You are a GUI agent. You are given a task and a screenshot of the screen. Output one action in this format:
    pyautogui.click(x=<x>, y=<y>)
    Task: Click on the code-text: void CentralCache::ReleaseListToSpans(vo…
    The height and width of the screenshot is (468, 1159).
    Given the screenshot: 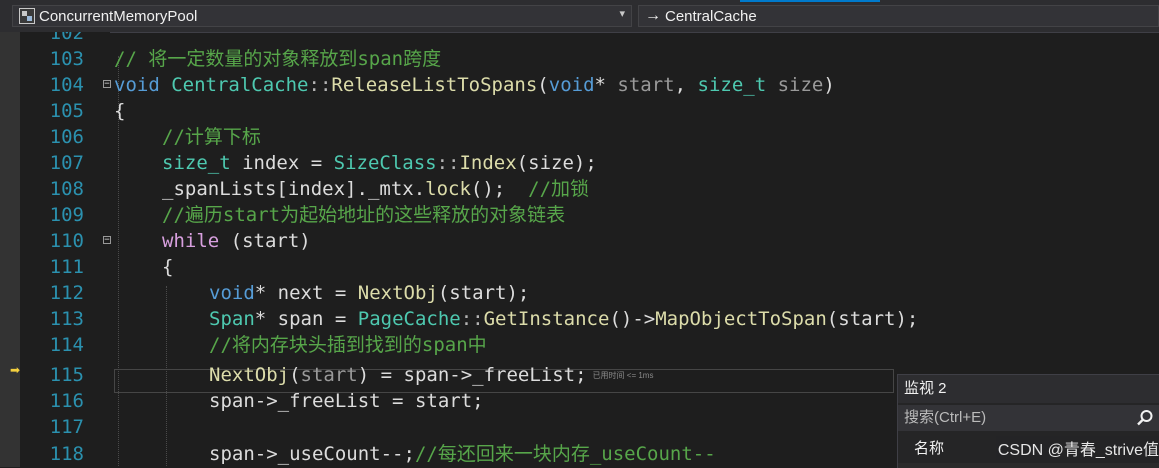 What is the action you would take?
    pyautogui.click(x=474, y=85)
    